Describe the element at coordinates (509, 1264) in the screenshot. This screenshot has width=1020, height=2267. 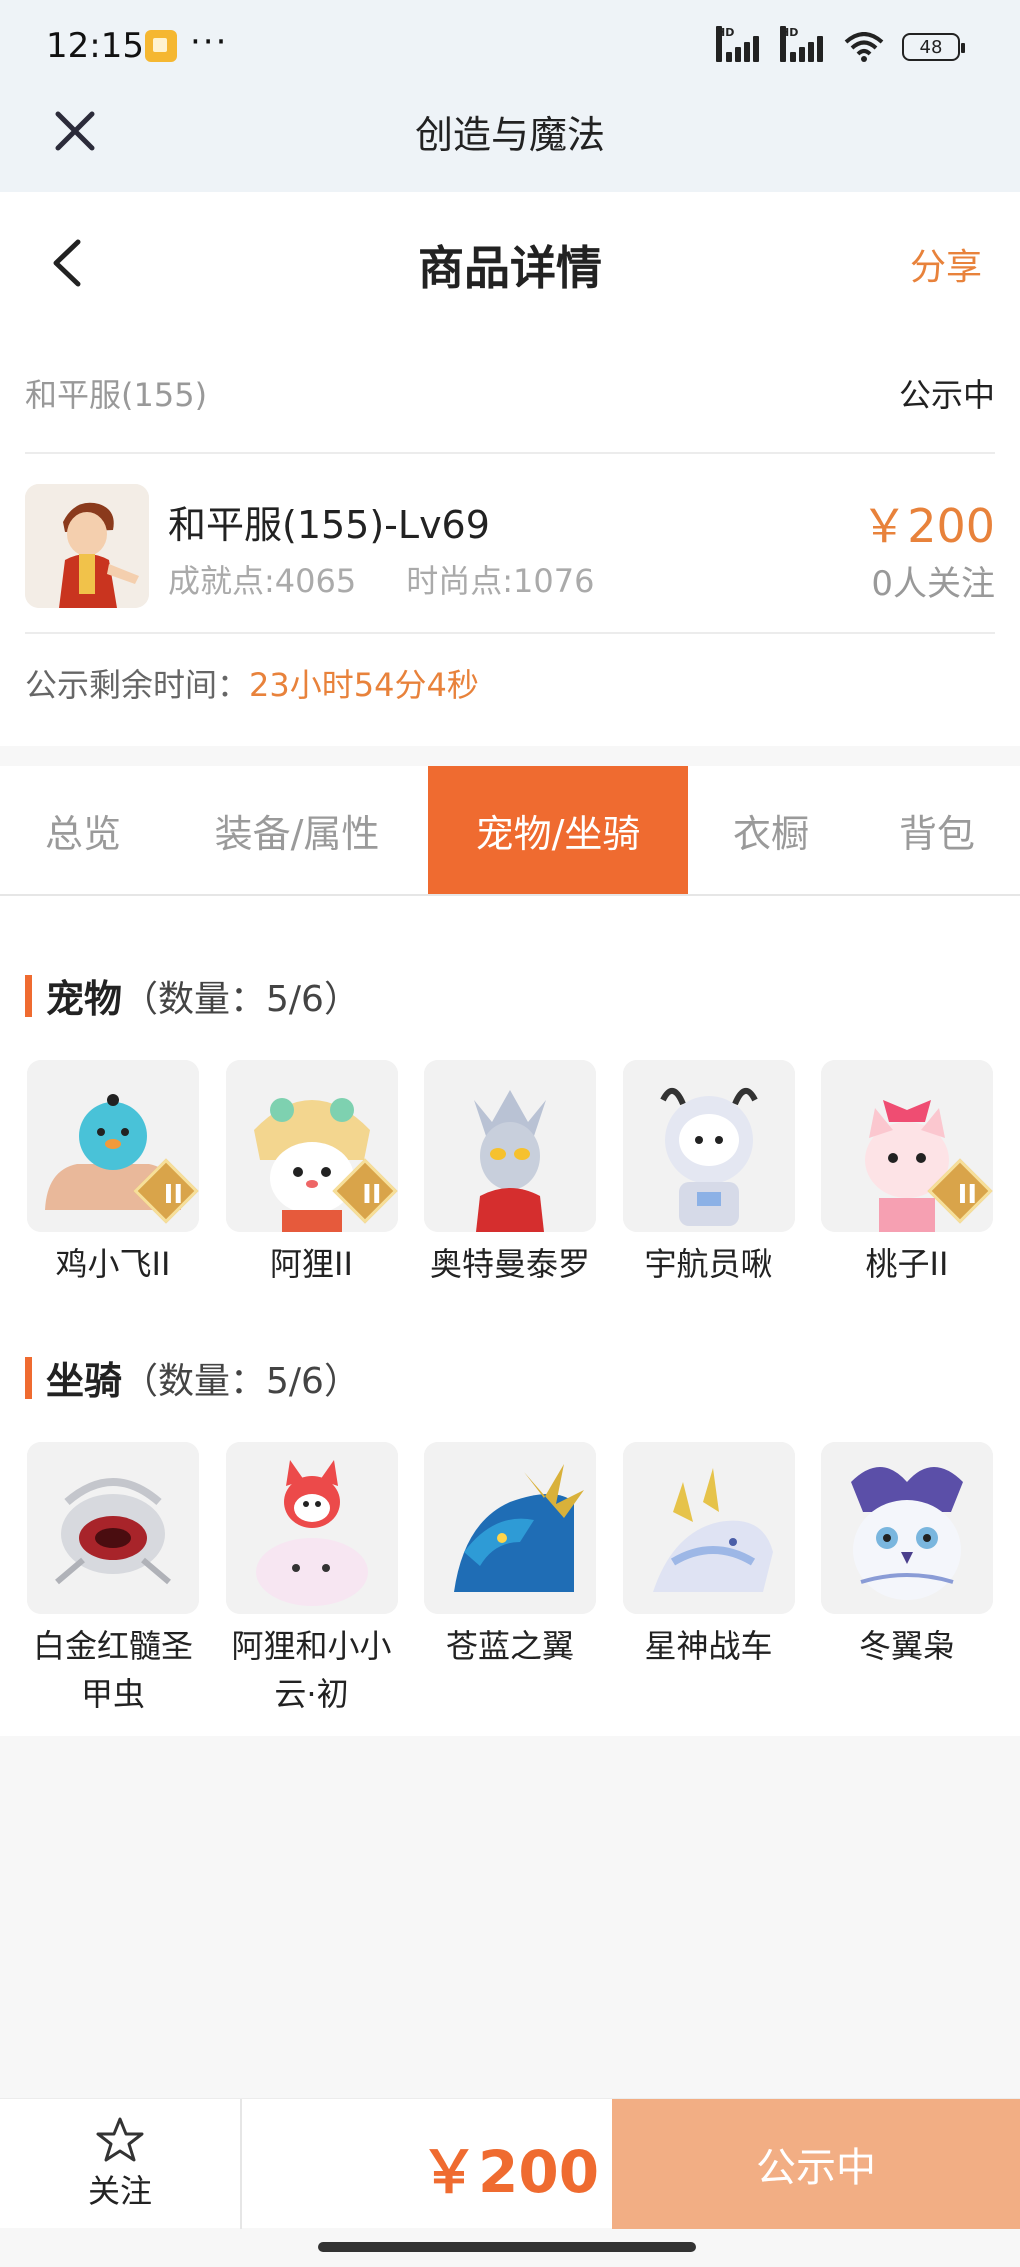
I see `item-name: 奥特曼泰罗` at that location.